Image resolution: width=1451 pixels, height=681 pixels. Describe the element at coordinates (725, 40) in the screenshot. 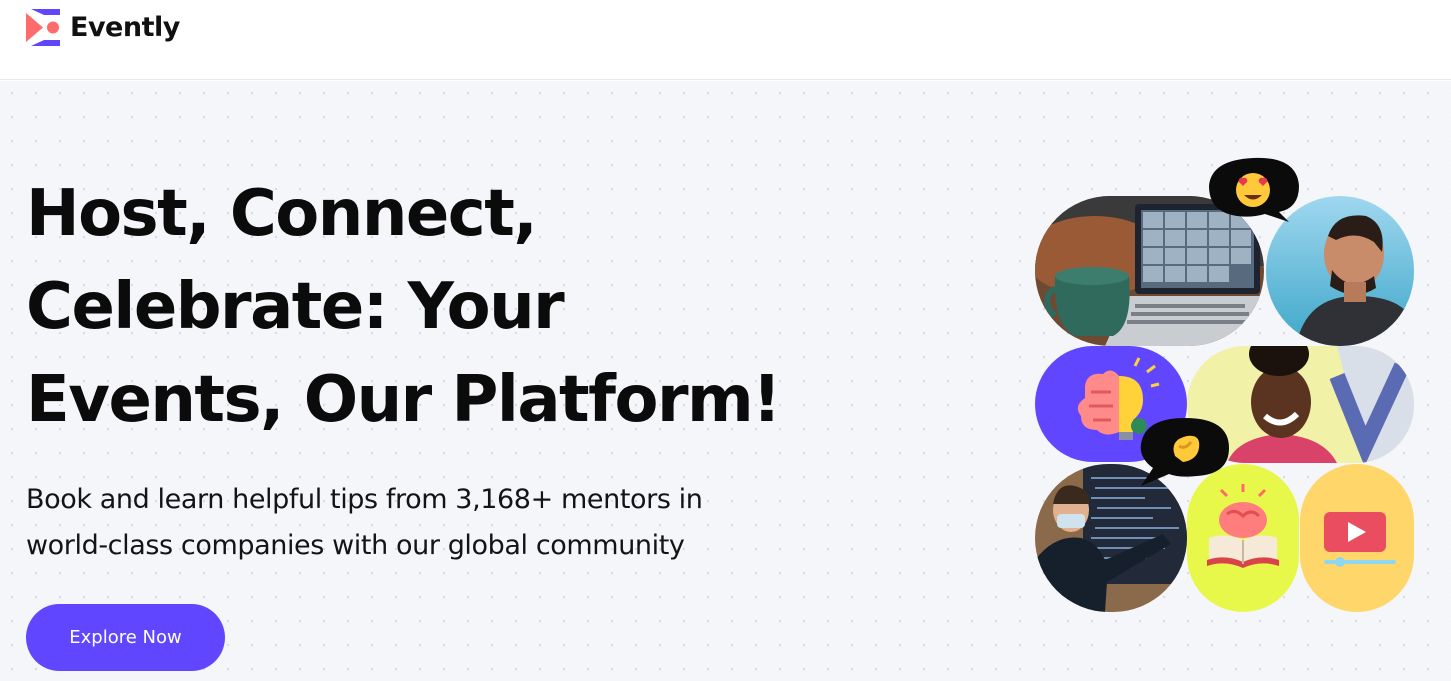

I see `site-header: Evently` at that location.